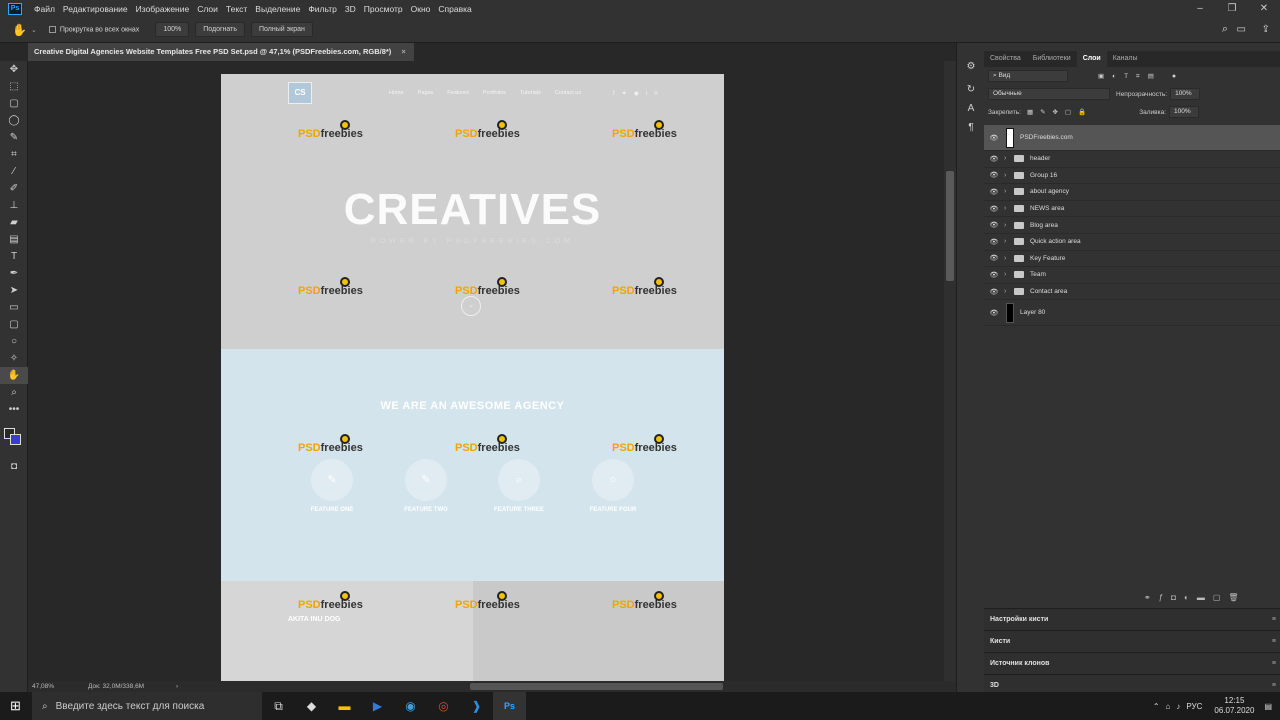 This screenshot has height=720, width=1280. Describe the element at coordinates (421, 9) in the screenshot. I see `menu-window: Окно` at that location.